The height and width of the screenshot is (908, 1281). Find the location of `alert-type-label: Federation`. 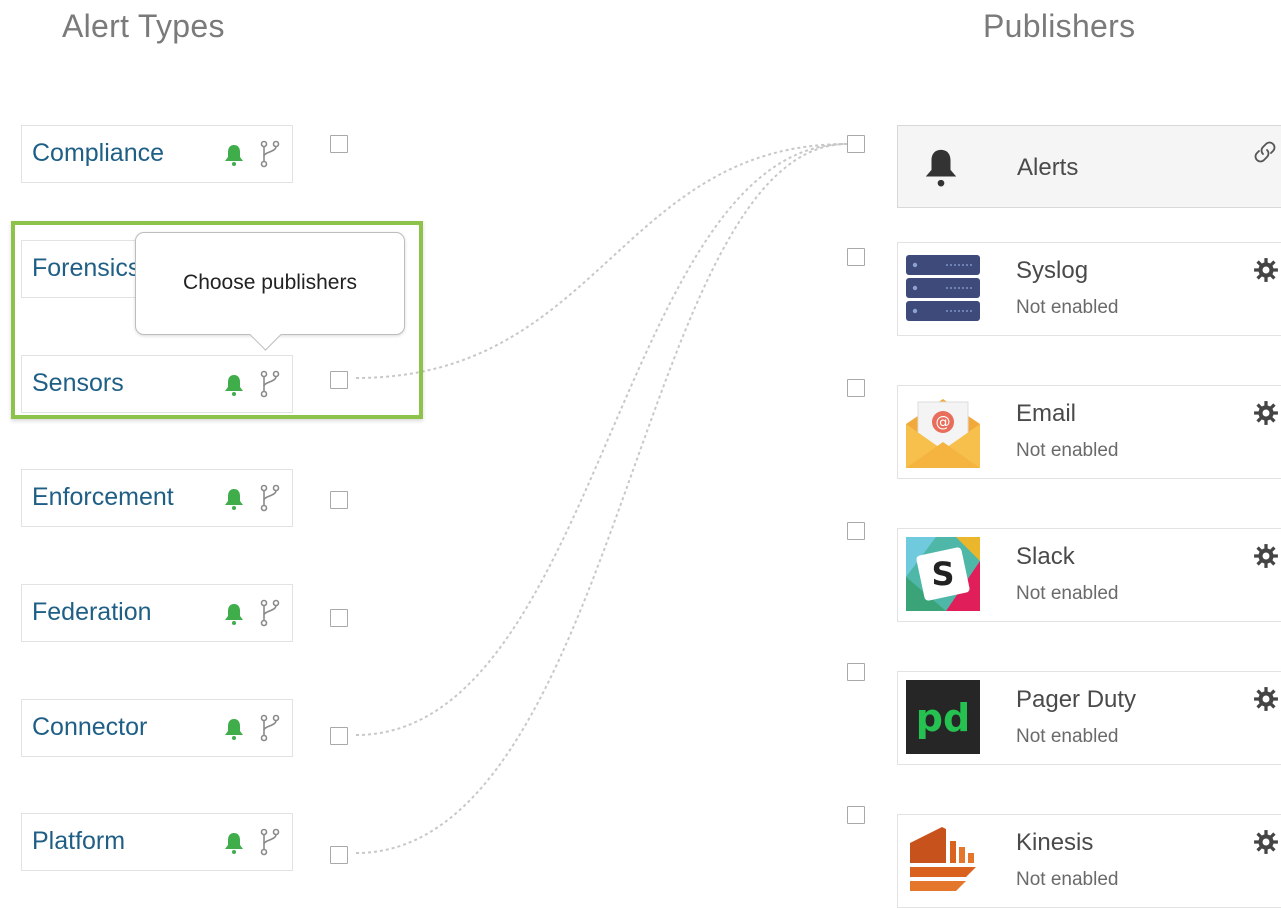

alert-type-label: Federation is located at coordinates (92, 612).